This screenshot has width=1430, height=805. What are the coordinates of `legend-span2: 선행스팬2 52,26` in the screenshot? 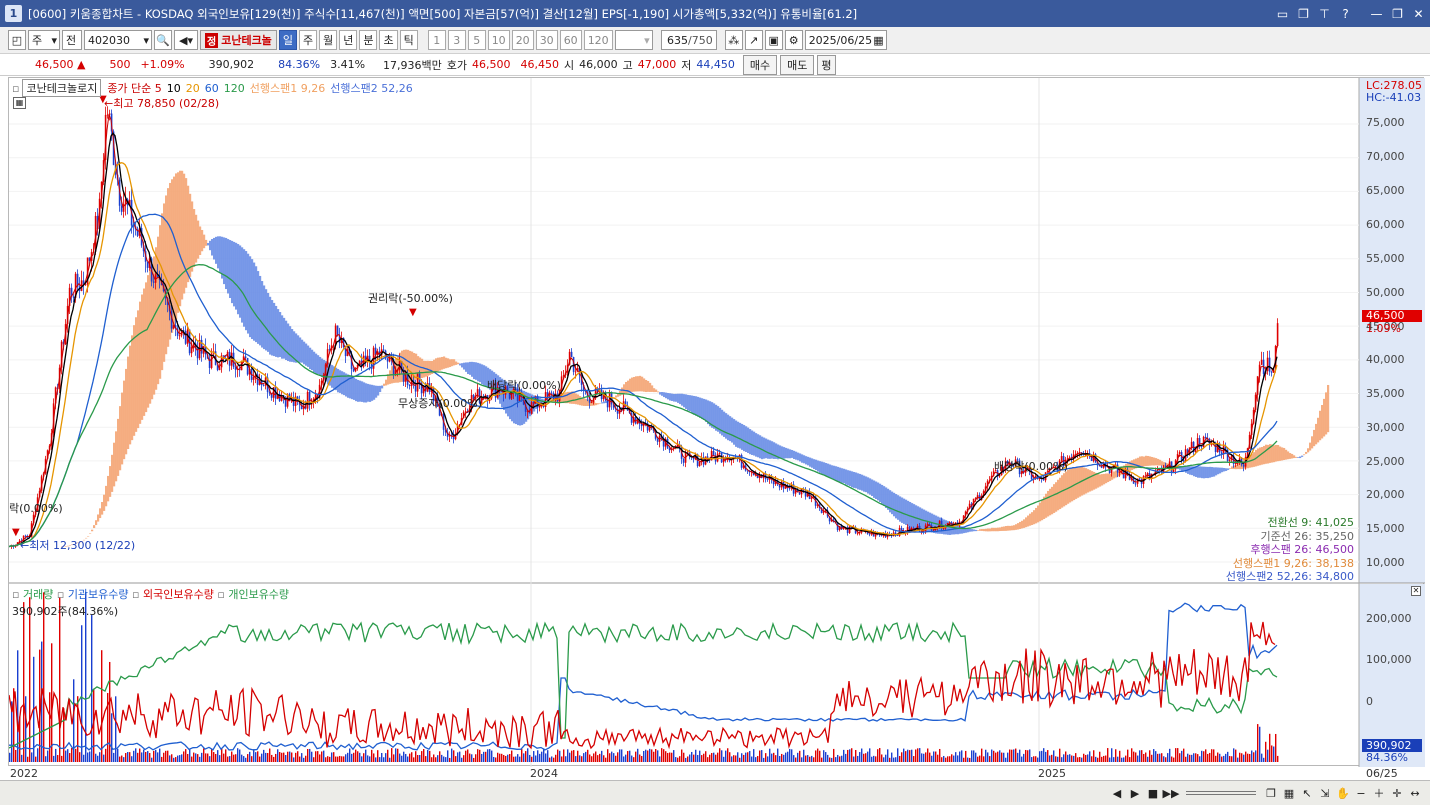 It's located at (371, 88).